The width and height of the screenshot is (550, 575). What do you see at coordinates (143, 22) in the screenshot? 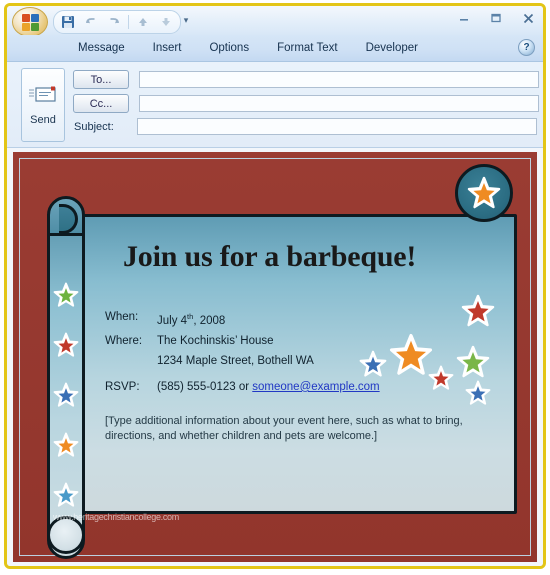
I see `previous-item-icon` at bounding box center [143, 22].